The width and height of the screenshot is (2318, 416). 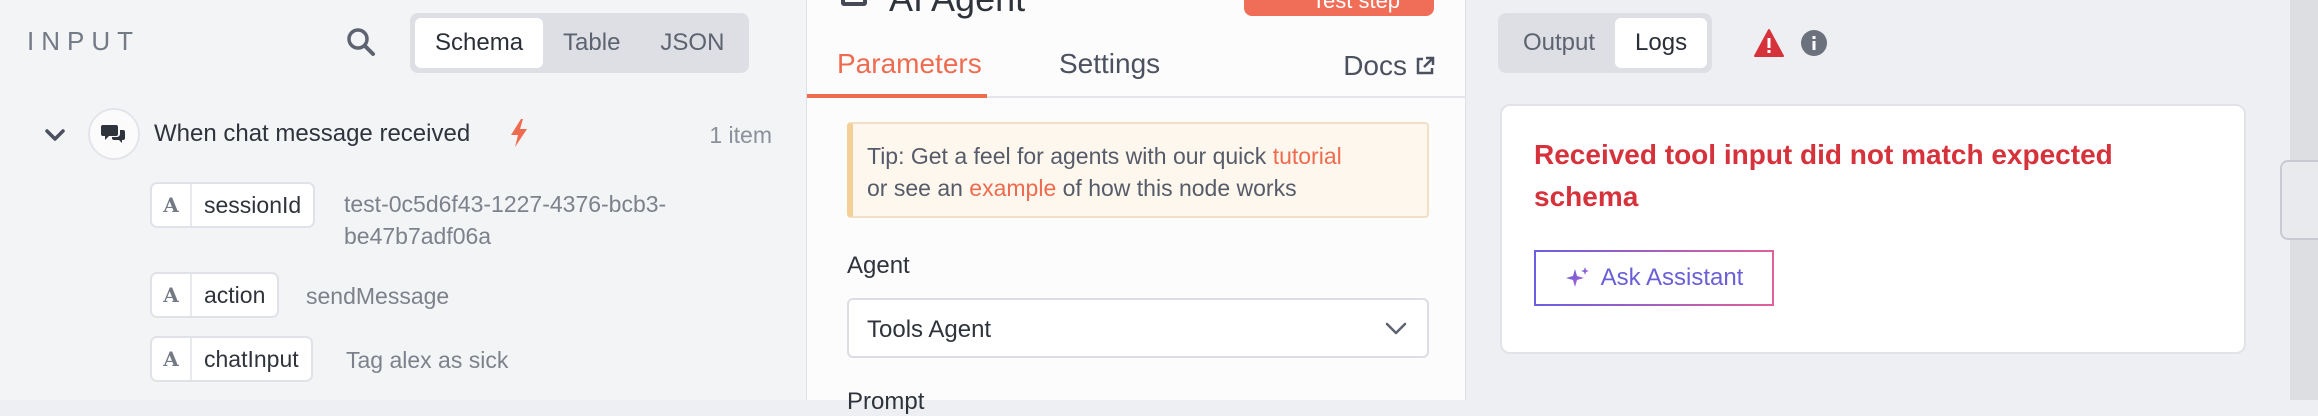 I want to click on ask-assistant-button: Ask Assistant, so click(x=1654, y=278).